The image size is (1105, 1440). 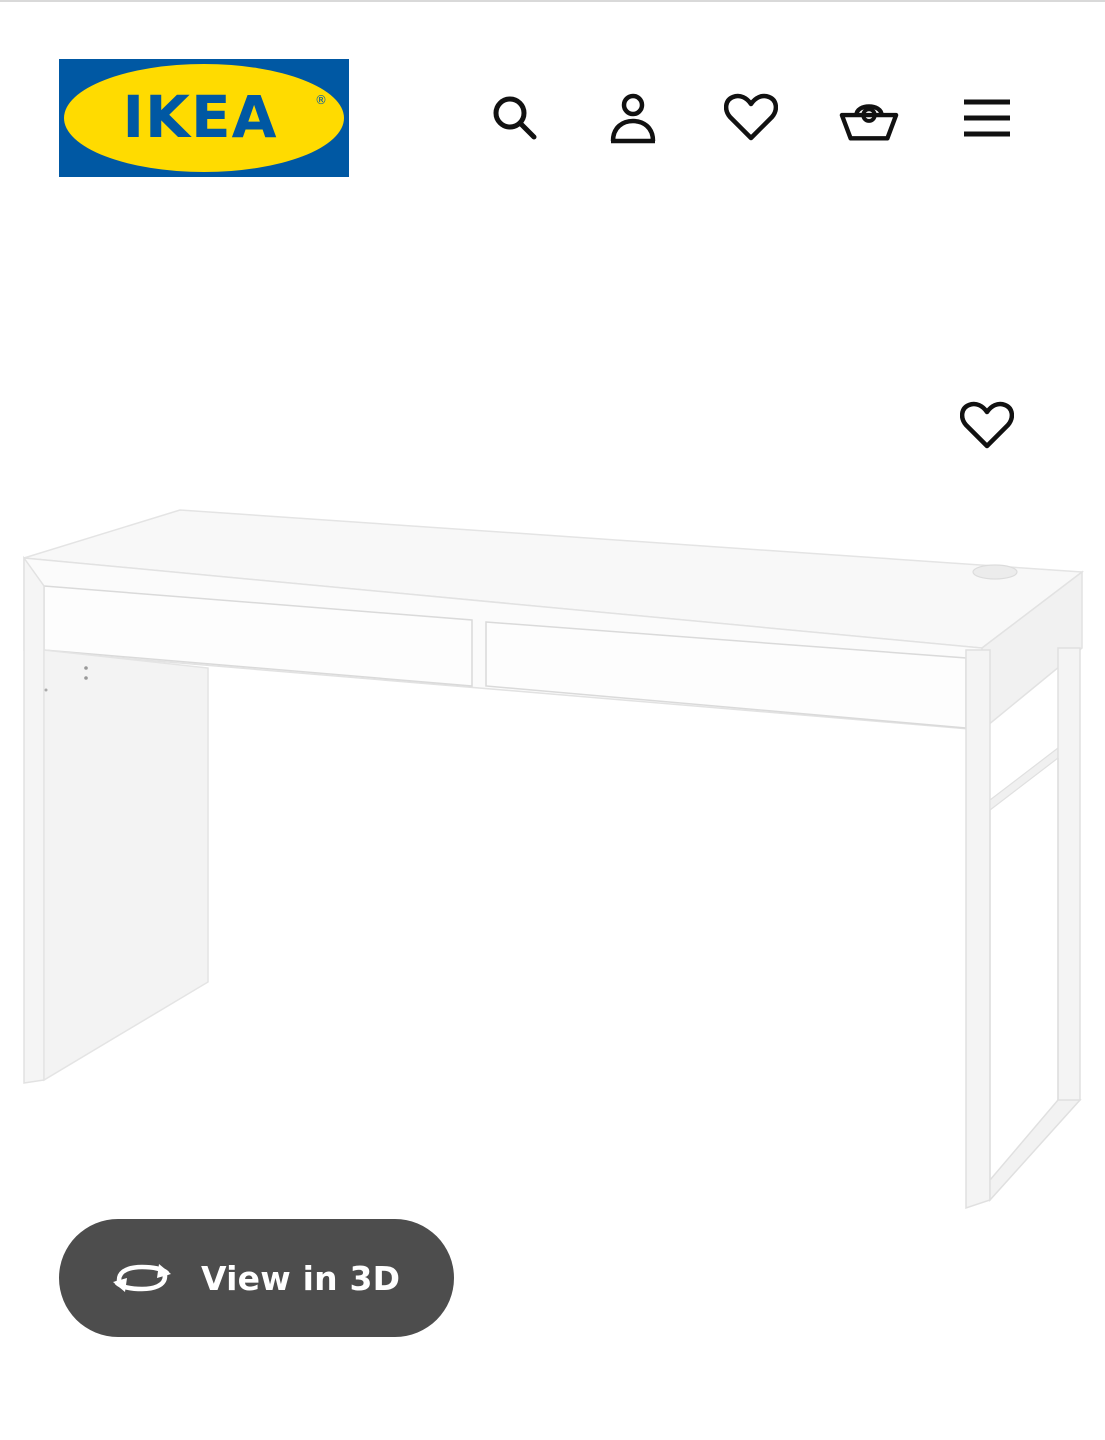 I want to click on top-divider, so click(x=552, y=1).